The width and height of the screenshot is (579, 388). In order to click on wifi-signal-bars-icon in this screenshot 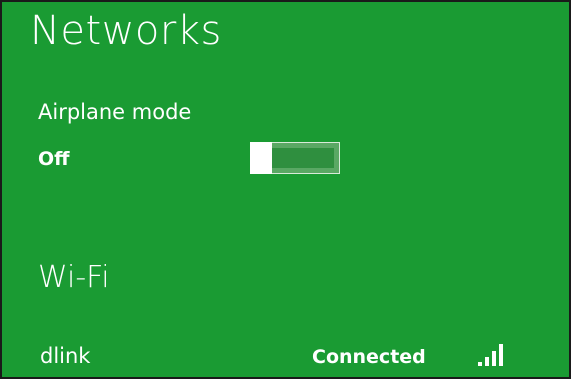, I will do `click(494, 356)`.